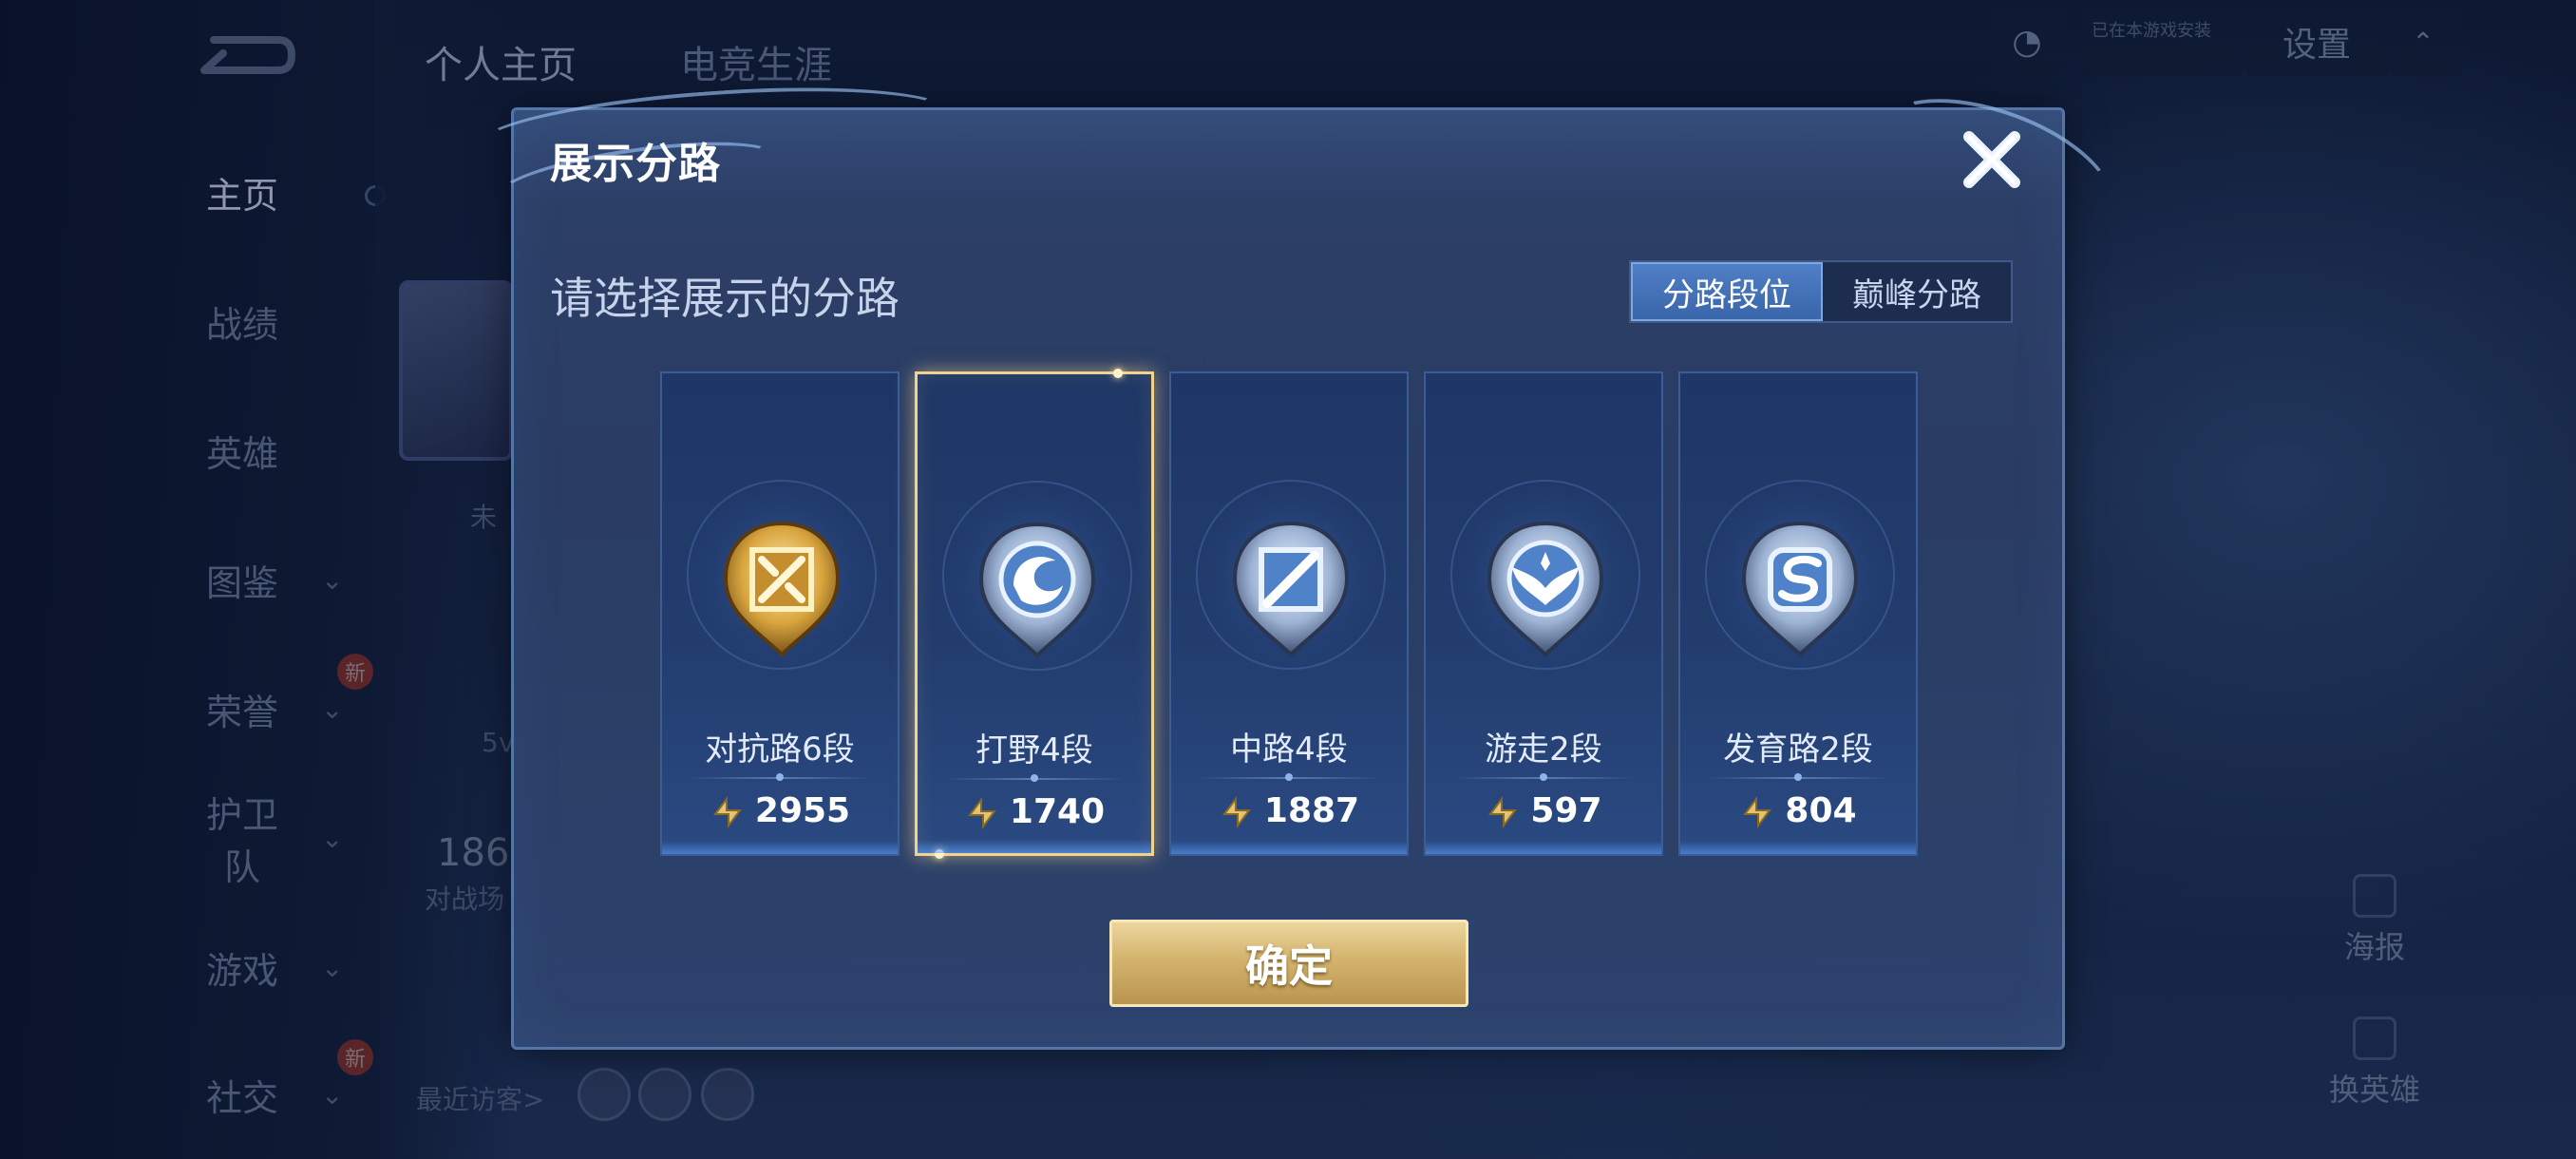 The width and height of the screenshot is (2576, 1159). What do you see at coordinates (1034, 751) in the screenshot?
I see `lane-rank-label: 打野4段` at bounding box center [1034, 751].